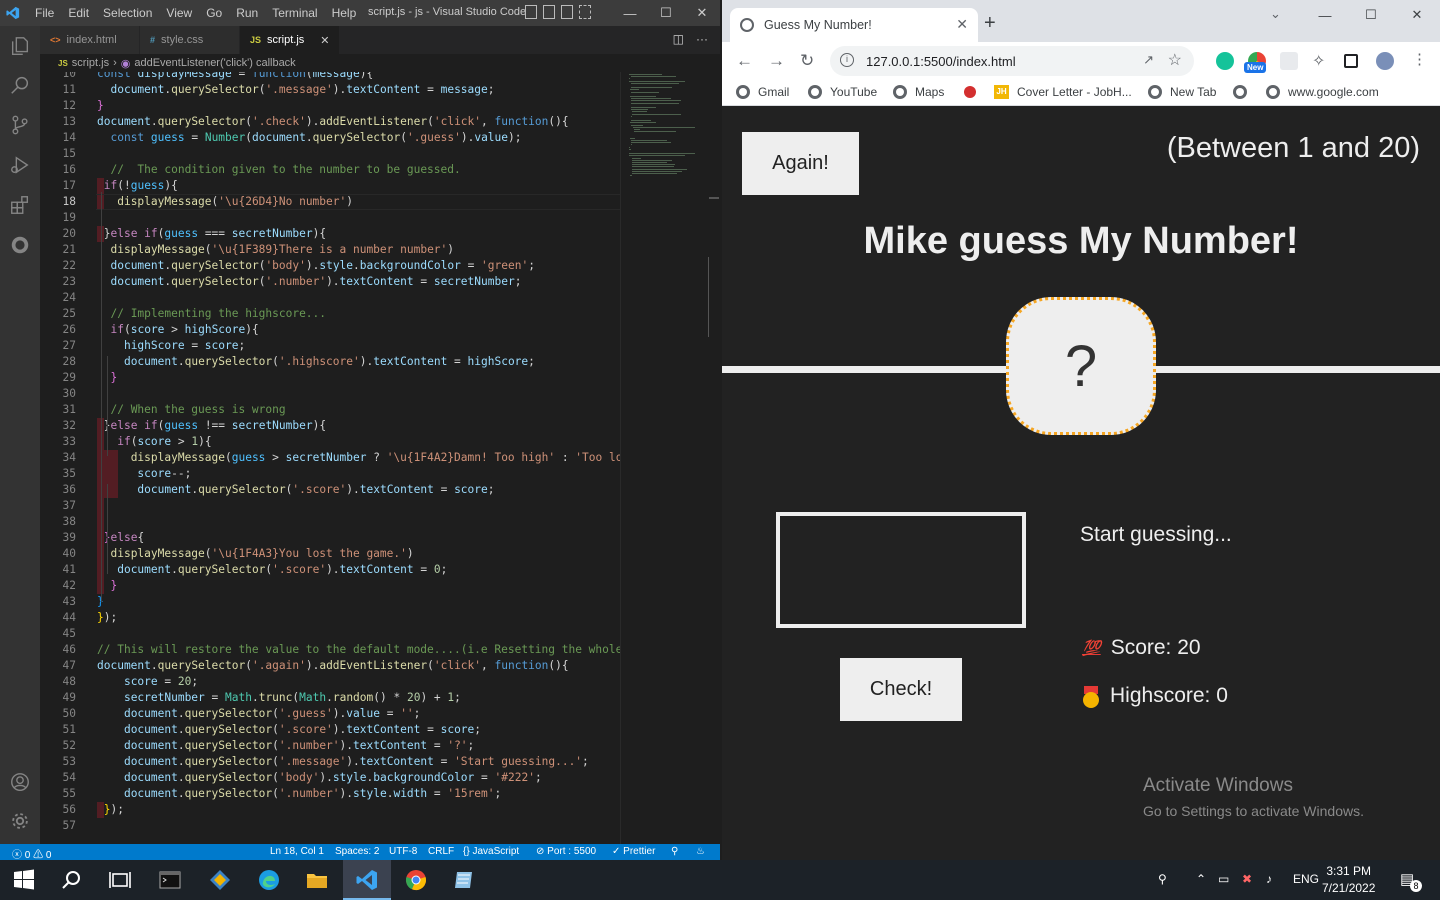 The image size is (1440, 900). What do you see at coordinates (403, 851) in the screenshot?
I see `encoding: UTF-8` at bounding box center [403, 851].